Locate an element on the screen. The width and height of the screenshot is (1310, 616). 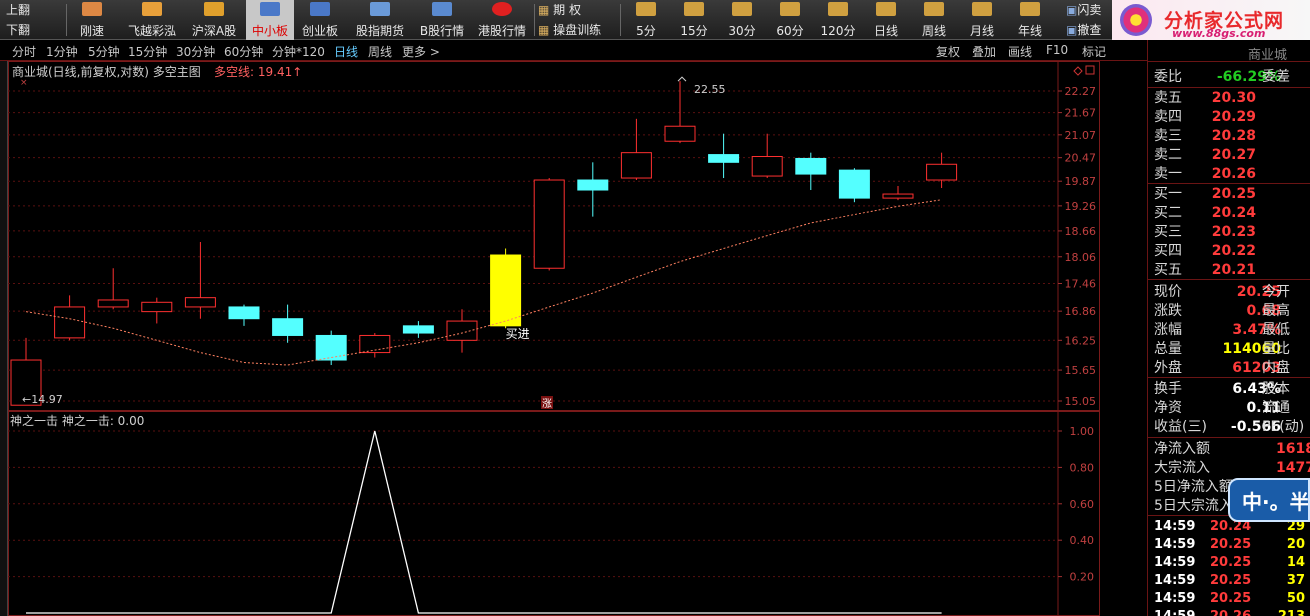
toolbar-period-button: 30分 is located at coordinates (742, 20).